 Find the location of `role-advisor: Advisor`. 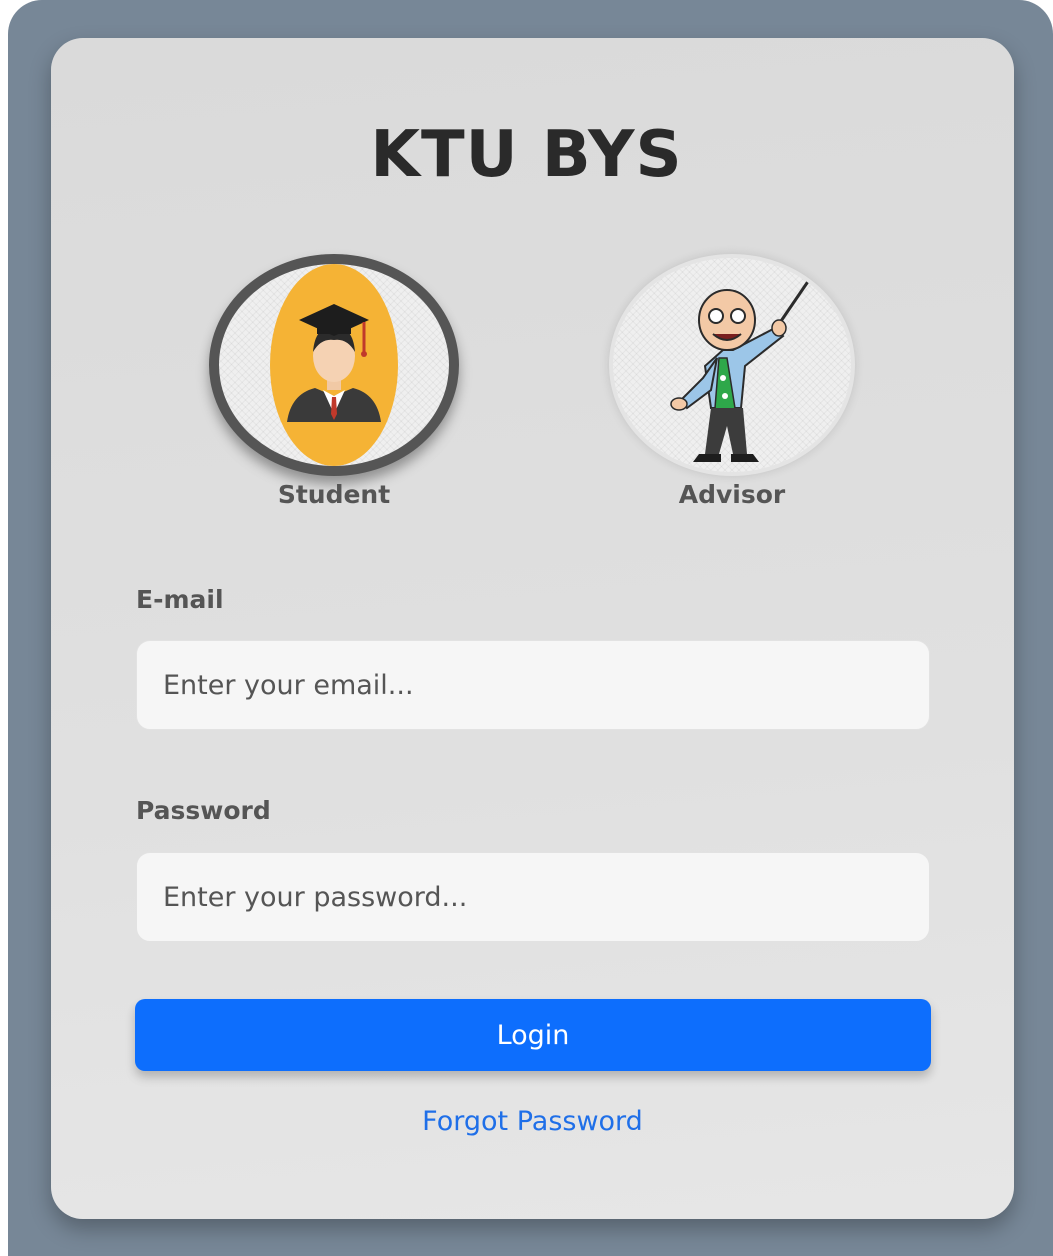

role-advisor: Advisor is located at coordinates (732, 385).